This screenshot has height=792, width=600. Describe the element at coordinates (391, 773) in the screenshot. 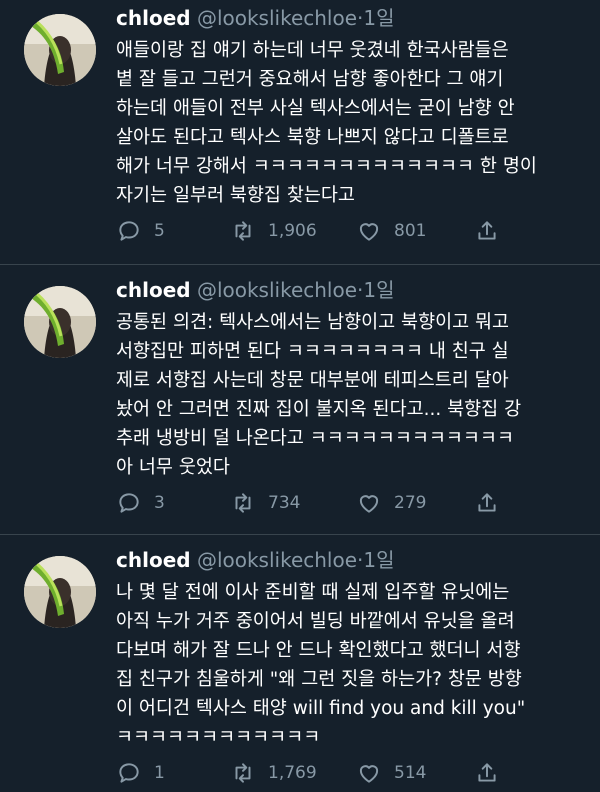

I see `like-button: 514` at that location.